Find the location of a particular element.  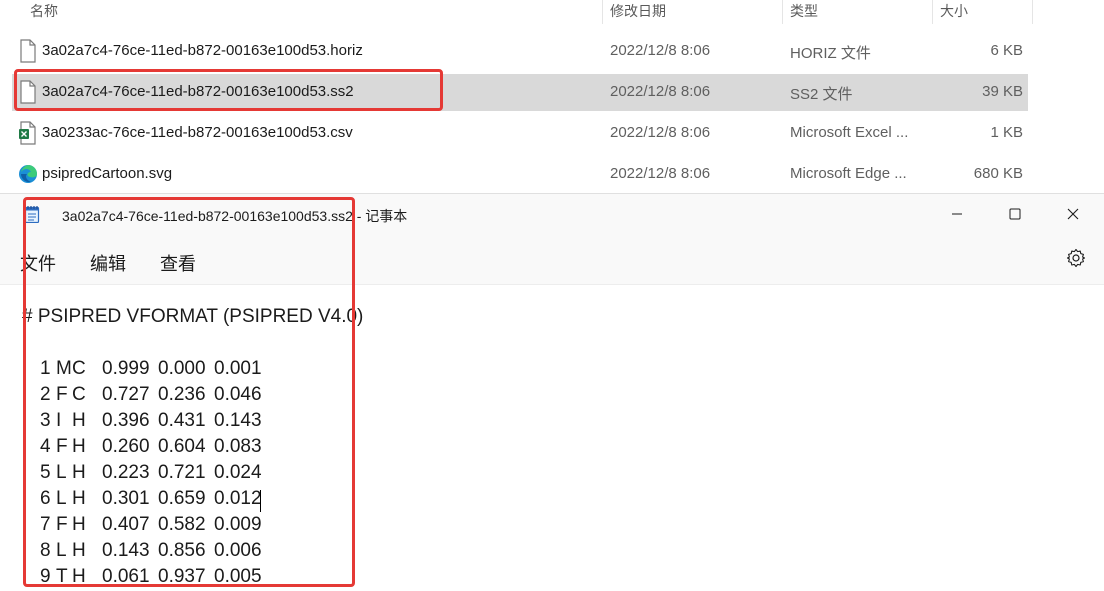

excel-csv-icon is located at coordinates (27, 133).